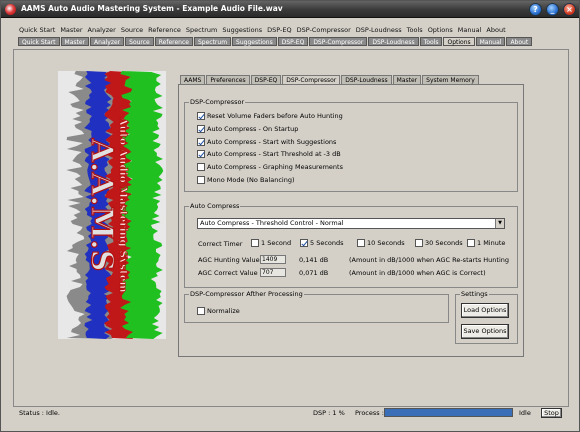 This screenshot has width=580, height=432. What do you see at coordinates (519, 41) in the screenshot?
I see `toolbar-tab-about: About` at bounding box center [519, 41].